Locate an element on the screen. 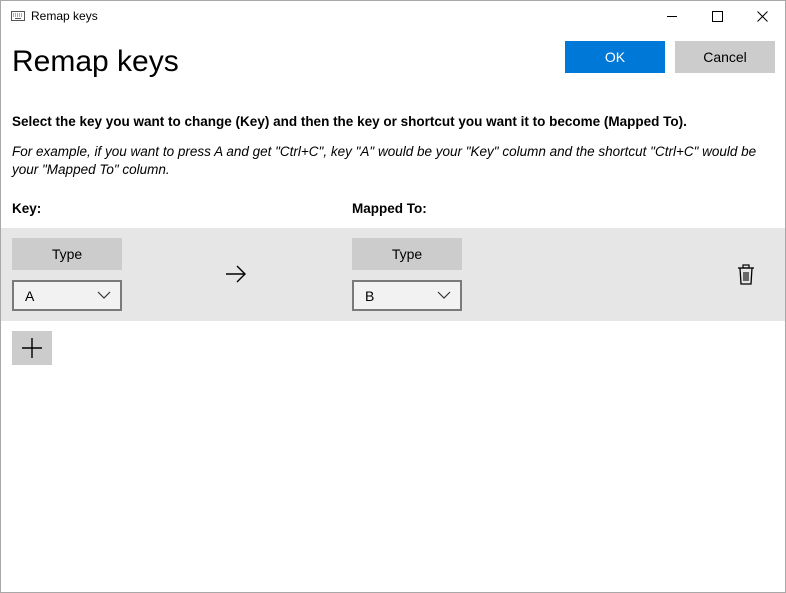 Image resolution: width=786 pixels, height=593 pixels. close-button is located at coordinates (762, 16).